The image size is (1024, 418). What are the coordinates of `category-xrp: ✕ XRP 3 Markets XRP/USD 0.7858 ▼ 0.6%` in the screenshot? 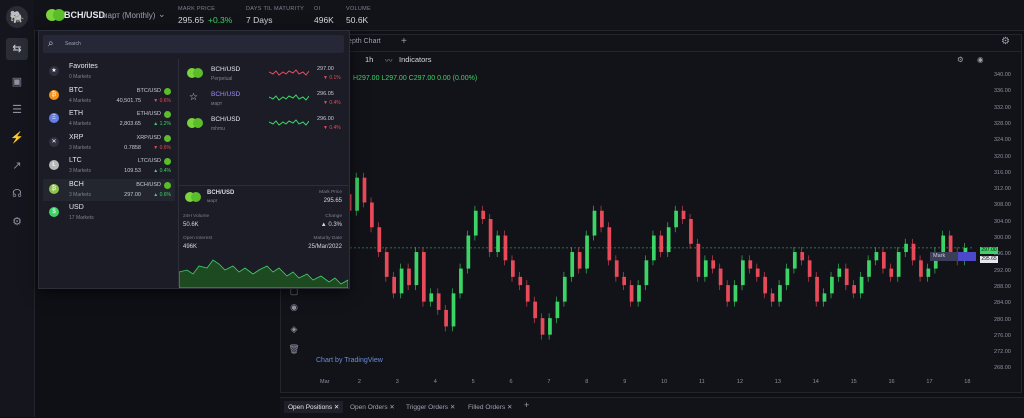 It's located at (109, 143).